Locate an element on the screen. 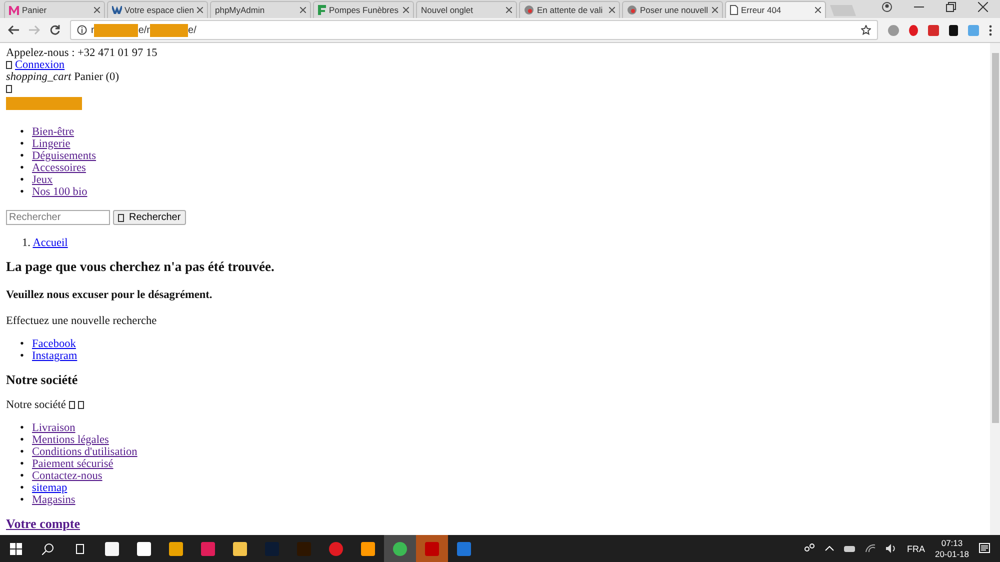 The height and width of the screenshot is (562, 1000). clock: 07:13 20-01-18 is located at coordinates (951, 549).